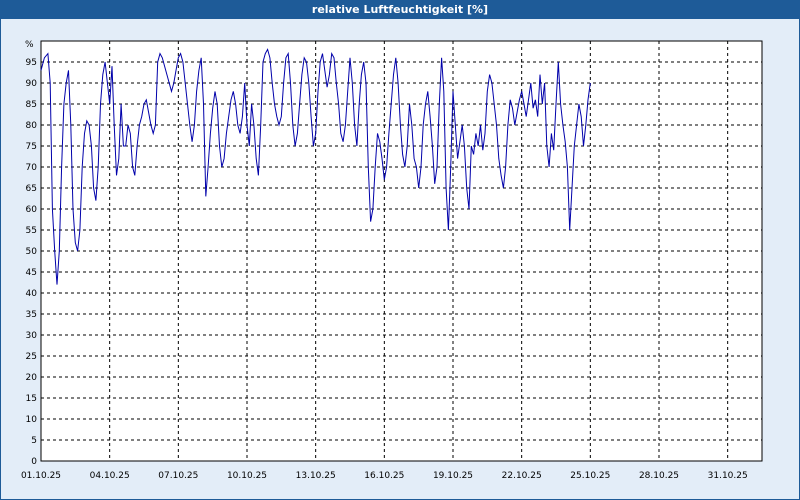 The width and height of the screenshot is (800, 500). I want to click on y-axis-unit-label: %, so click(29, 45).